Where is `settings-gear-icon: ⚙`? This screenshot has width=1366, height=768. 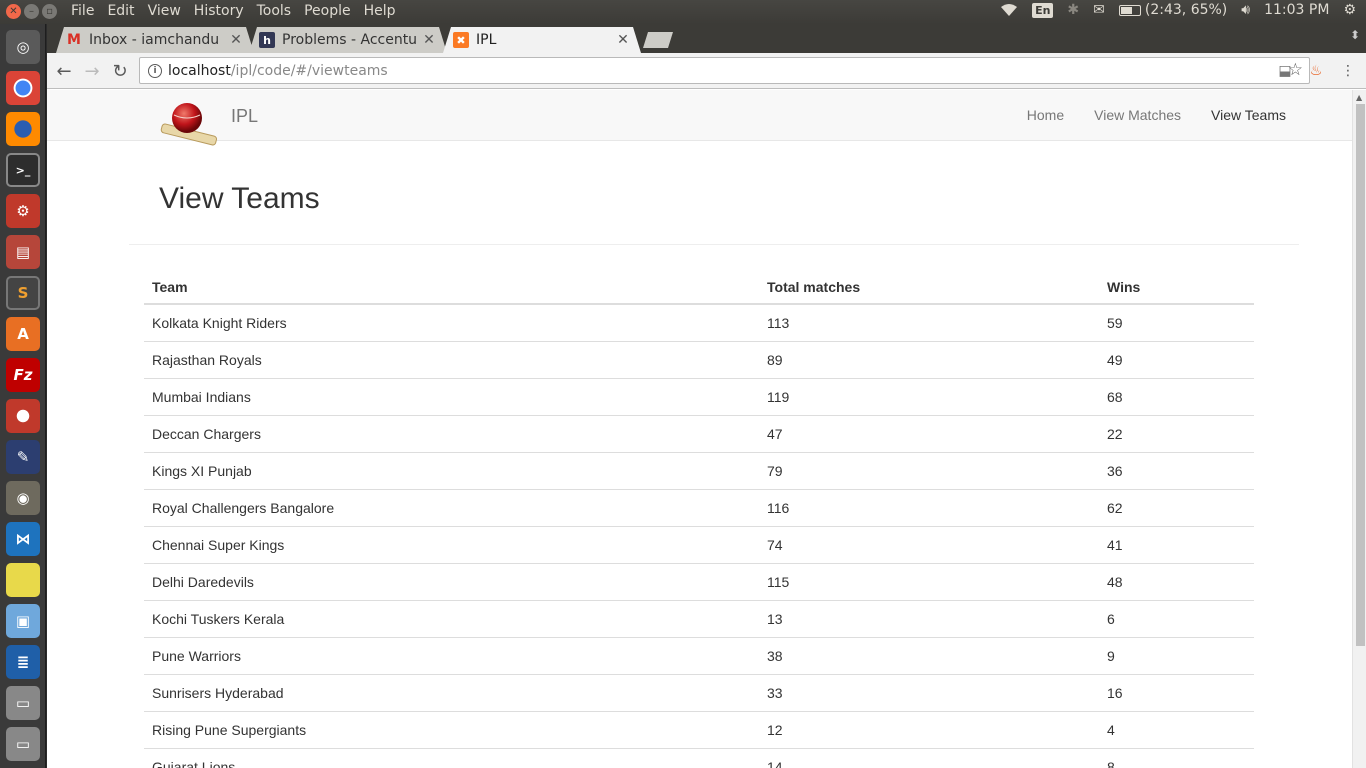
settings-gear-icon: ⚙ is located at coordinates (1349, 10).